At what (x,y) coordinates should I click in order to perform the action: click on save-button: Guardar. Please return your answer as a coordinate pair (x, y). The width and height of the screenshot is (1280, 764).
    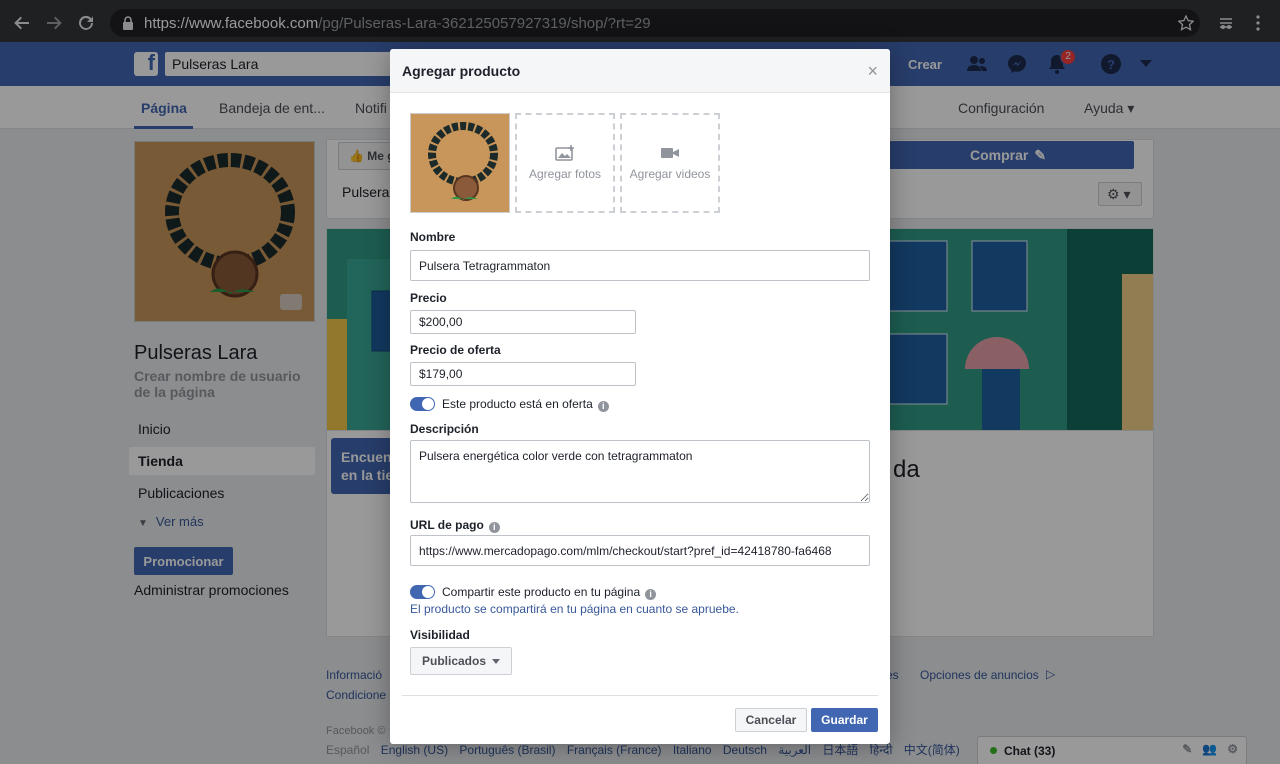
    Looking at the image, I should click on (844, 720).